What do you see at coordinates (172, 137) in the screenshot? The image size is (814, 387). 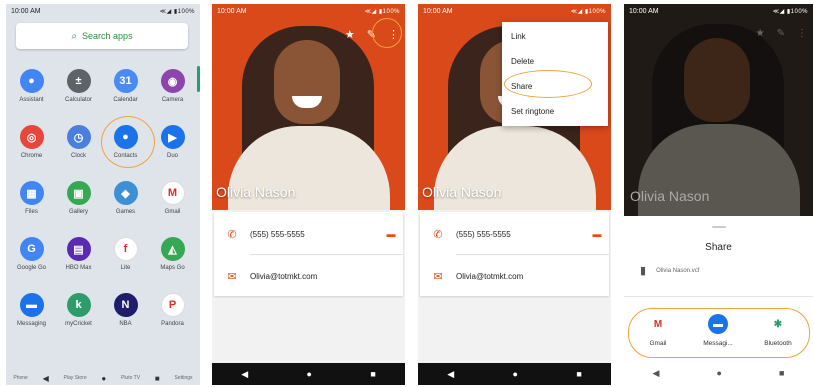 I see `duo-icon: ▶` at bounding box center [172, 137].